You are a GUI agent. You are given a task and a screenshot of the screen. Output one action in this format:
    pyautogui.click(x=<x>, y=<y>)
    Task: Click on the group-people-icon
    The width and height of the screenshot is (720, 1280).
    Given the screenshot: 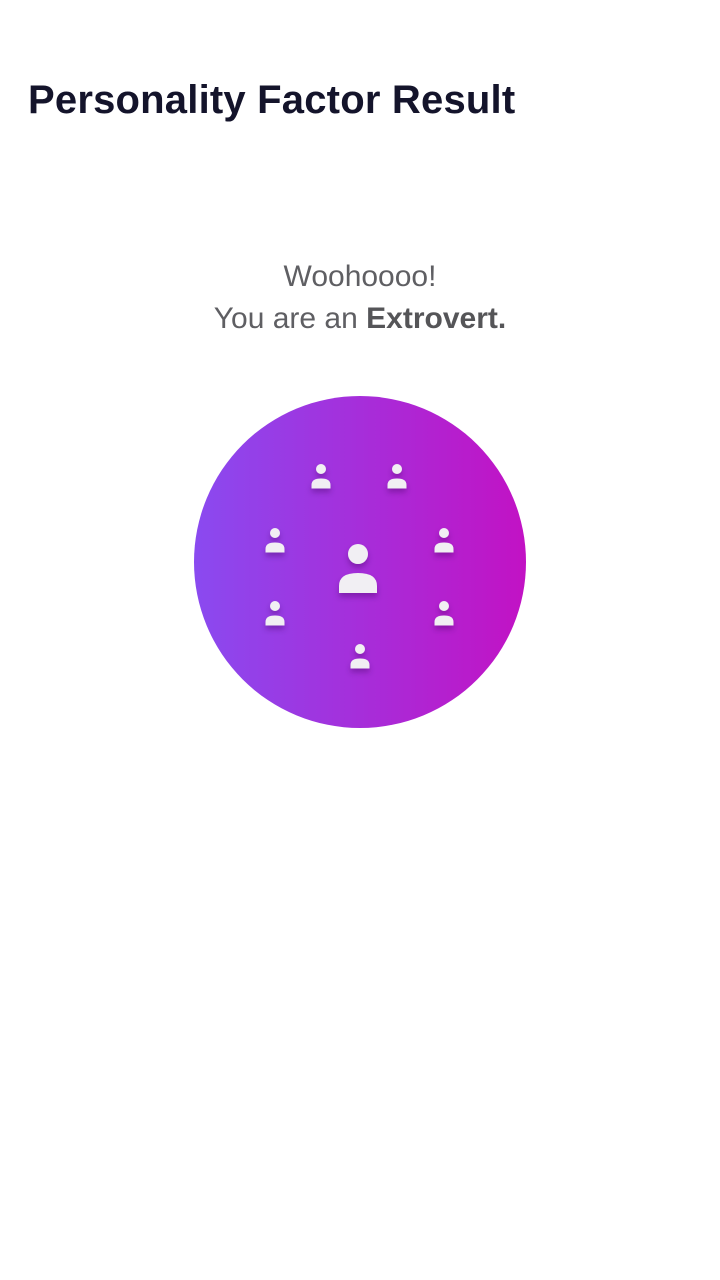 What is the action you would take?
    pyautogui.click(x=360, y=562)
    